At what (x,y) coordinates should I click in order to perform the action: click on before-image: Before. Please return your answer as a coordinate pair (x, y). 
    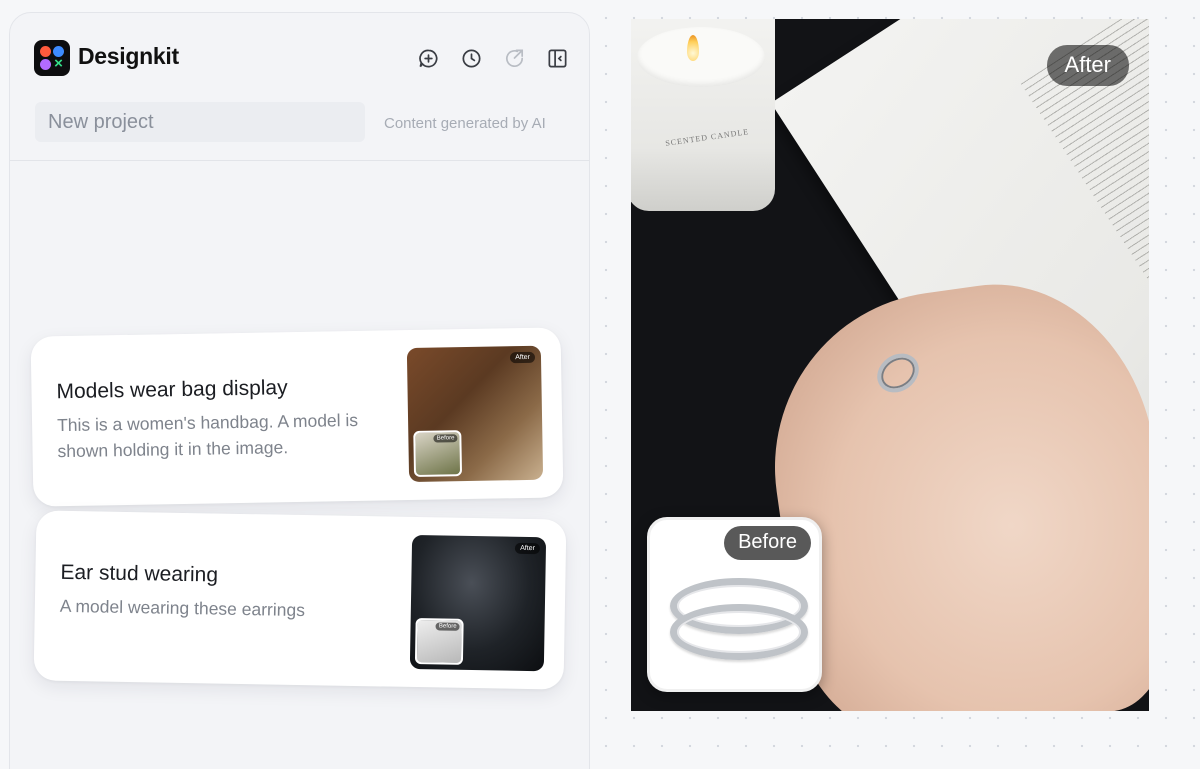
    Looking at the image, I should click on (734, 604).